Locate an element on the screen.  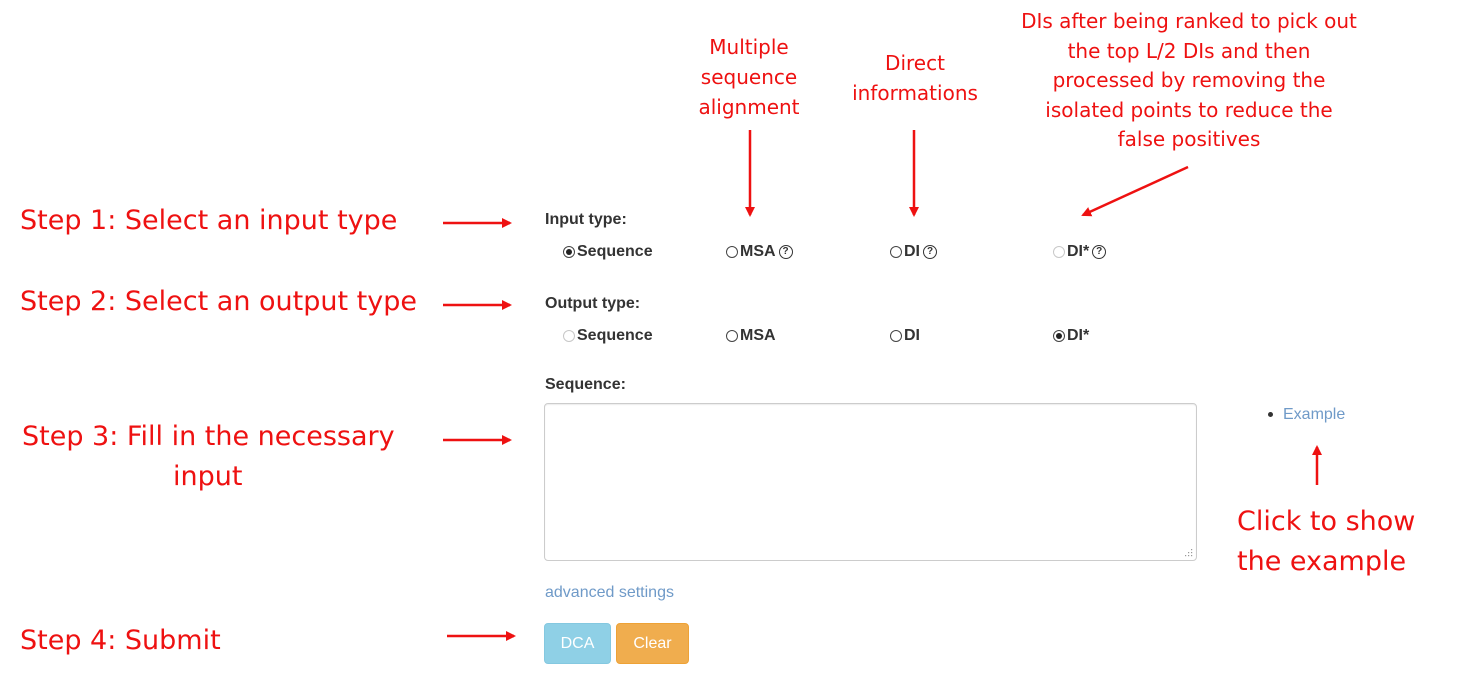
output-option-msa: MSA is located at coordinates (751, 336).